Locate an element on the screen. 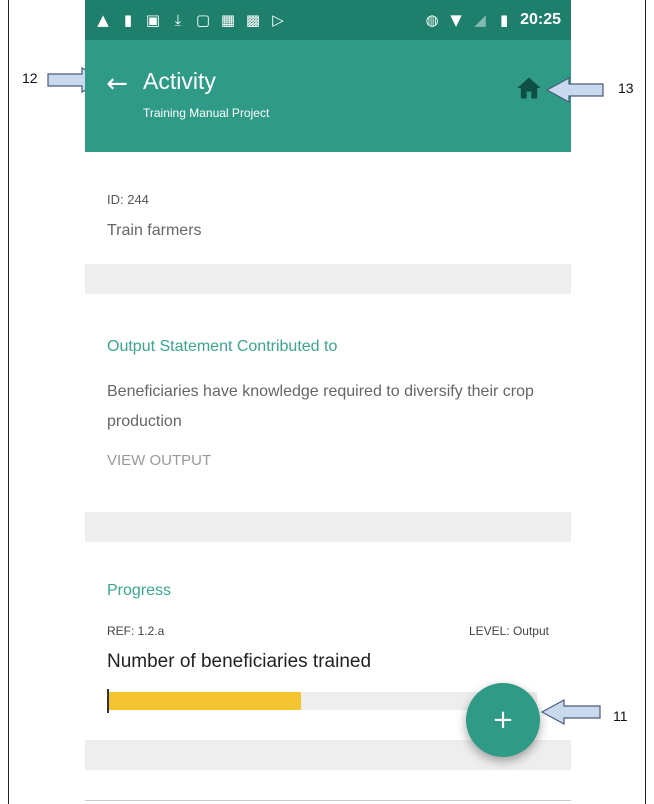 The image size is (654, 804). battery-icon: ▮ is located at coordinates (504, 19).